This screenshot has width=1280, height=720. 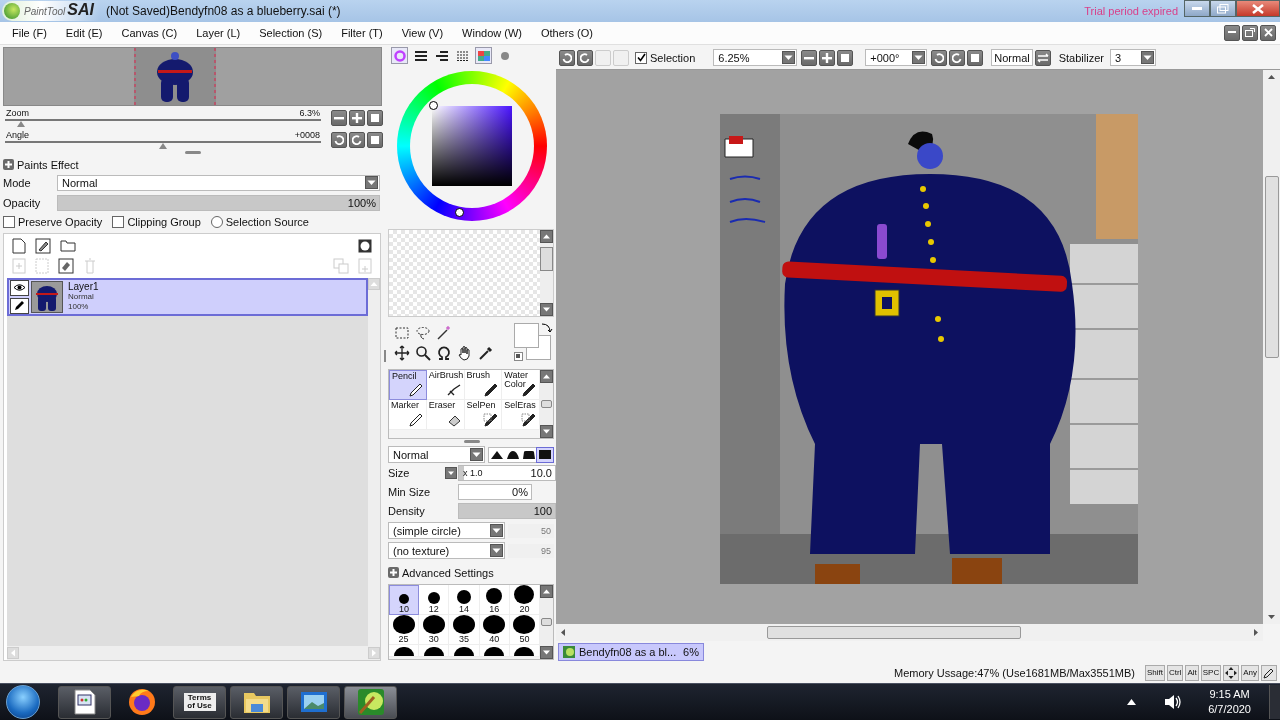 What do you see at coordinates (19, 287) in the screenshot?
I see `visibility-toggle` at bounding box center [19, 287].